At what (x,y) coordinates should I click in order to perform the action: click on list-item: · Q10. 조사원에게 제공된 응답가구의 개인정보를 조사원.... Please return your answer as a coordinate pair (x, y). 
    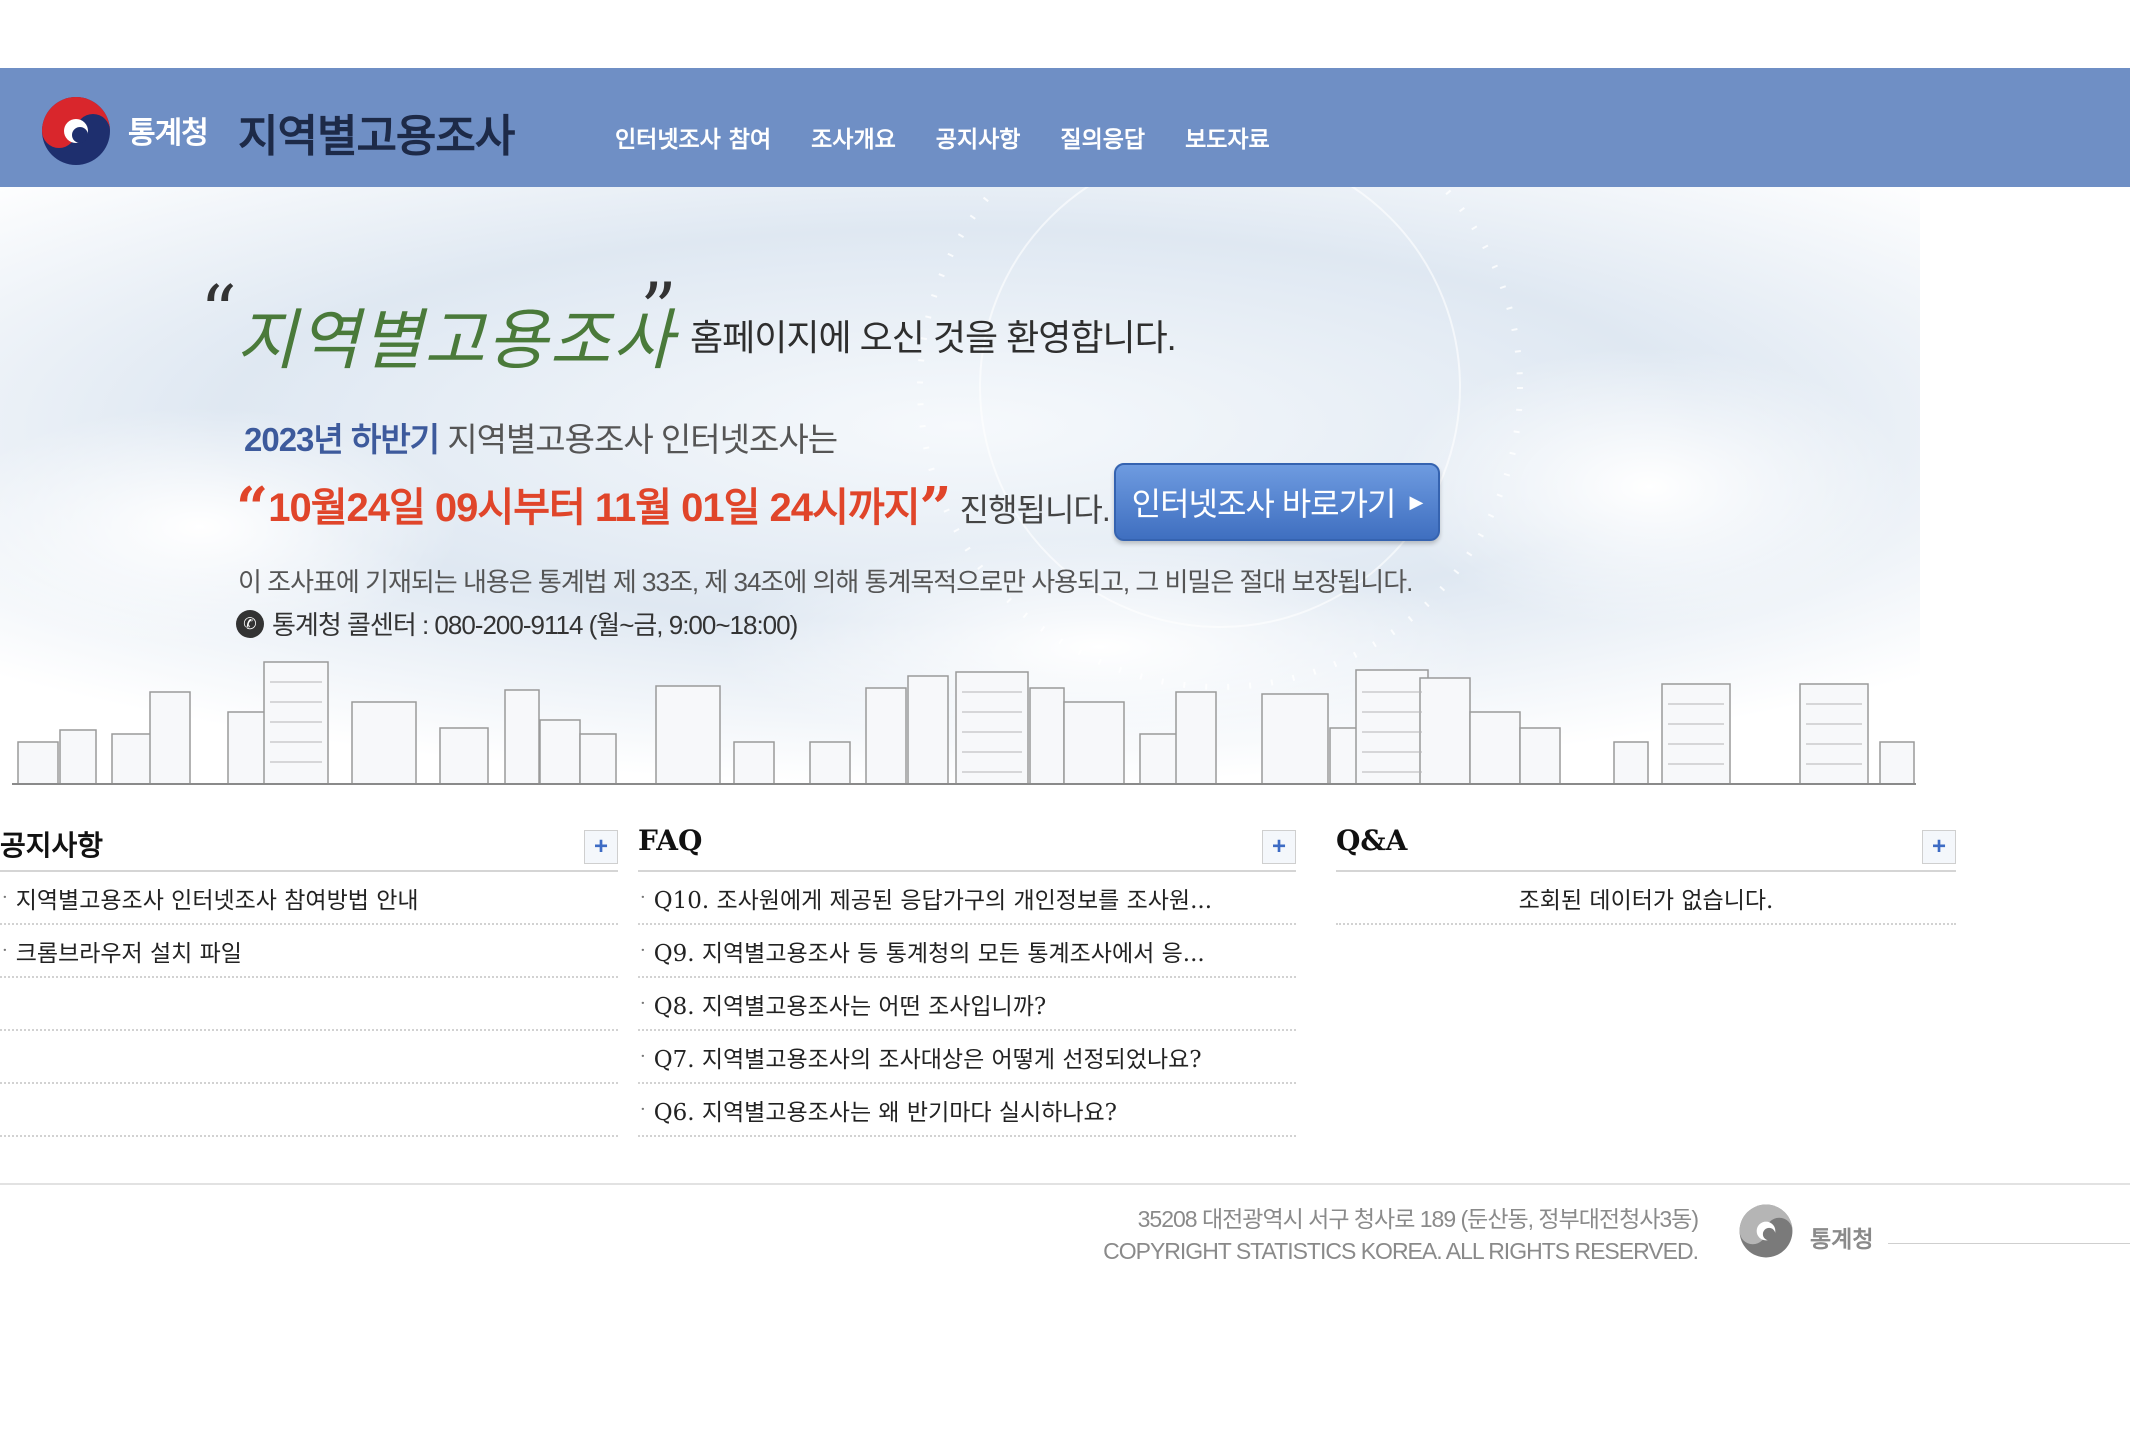
    Looking at the image, I should click on (967, 898).